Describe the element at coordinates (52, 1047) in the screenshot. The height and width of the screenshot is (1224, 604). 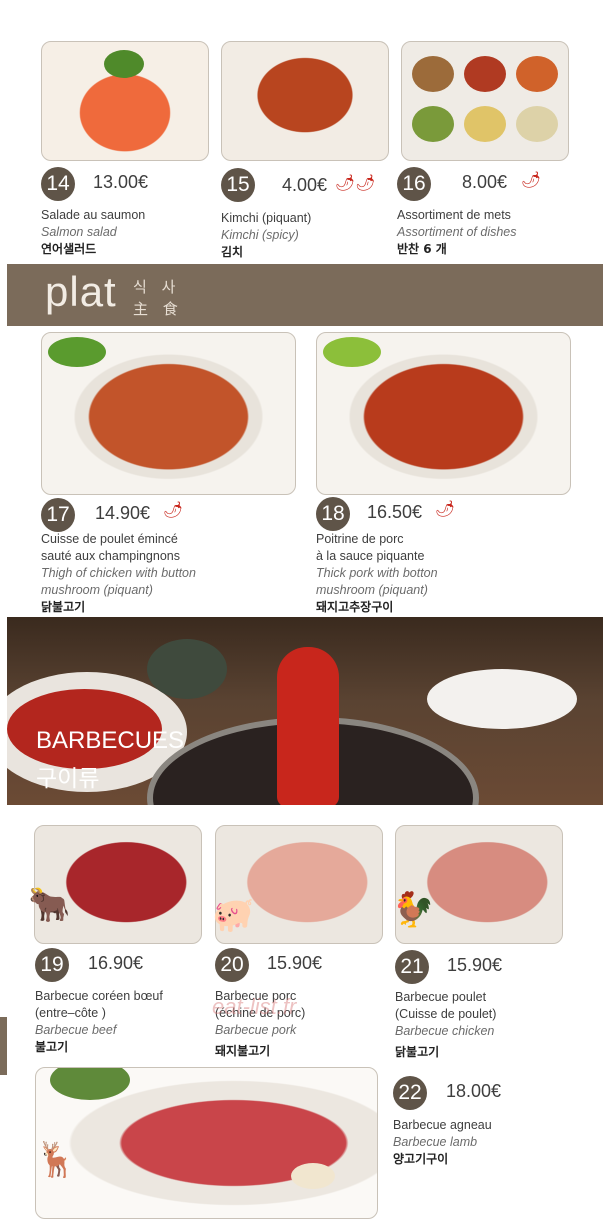
I see `item-name-korean: 불고기` at that location.